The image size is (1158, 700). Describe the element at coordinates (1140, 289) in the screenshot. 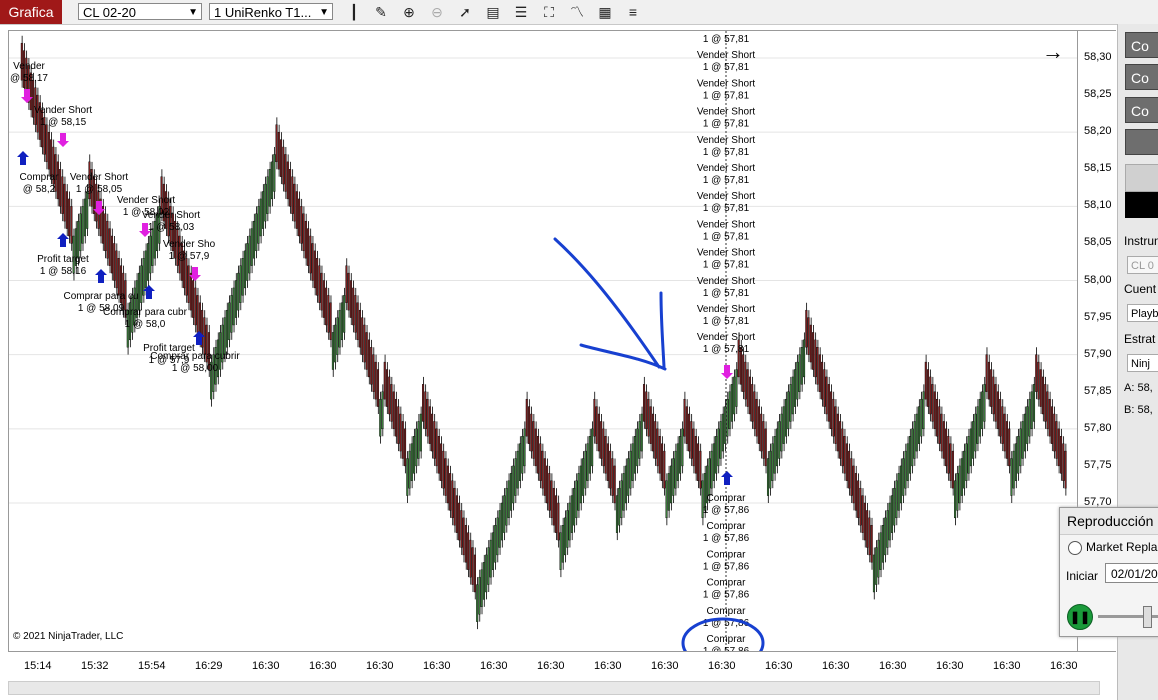

I see `account-label: Cuent` at that location.